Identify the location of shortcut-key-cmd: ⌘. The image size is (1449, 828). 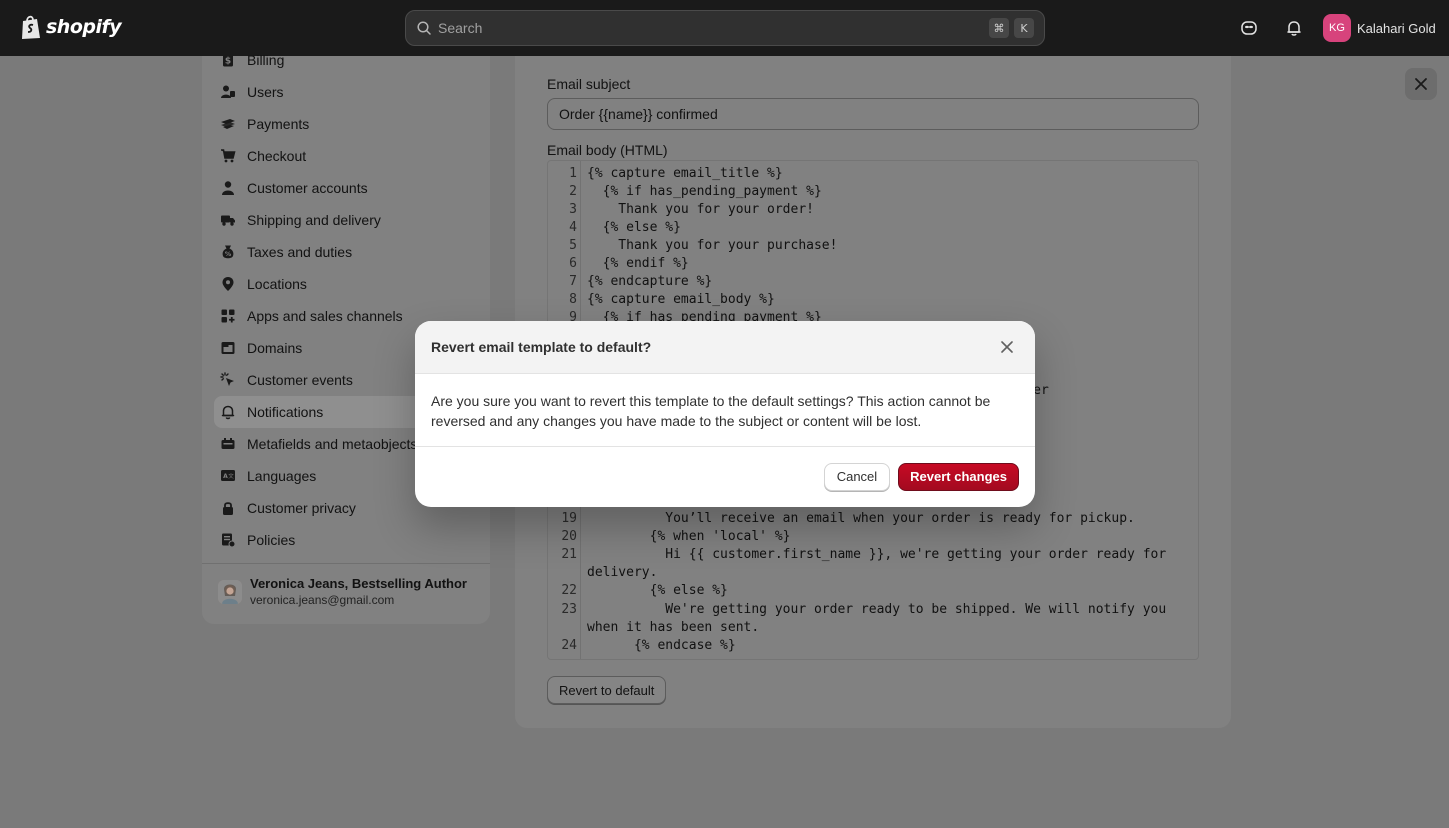
(999, 28).